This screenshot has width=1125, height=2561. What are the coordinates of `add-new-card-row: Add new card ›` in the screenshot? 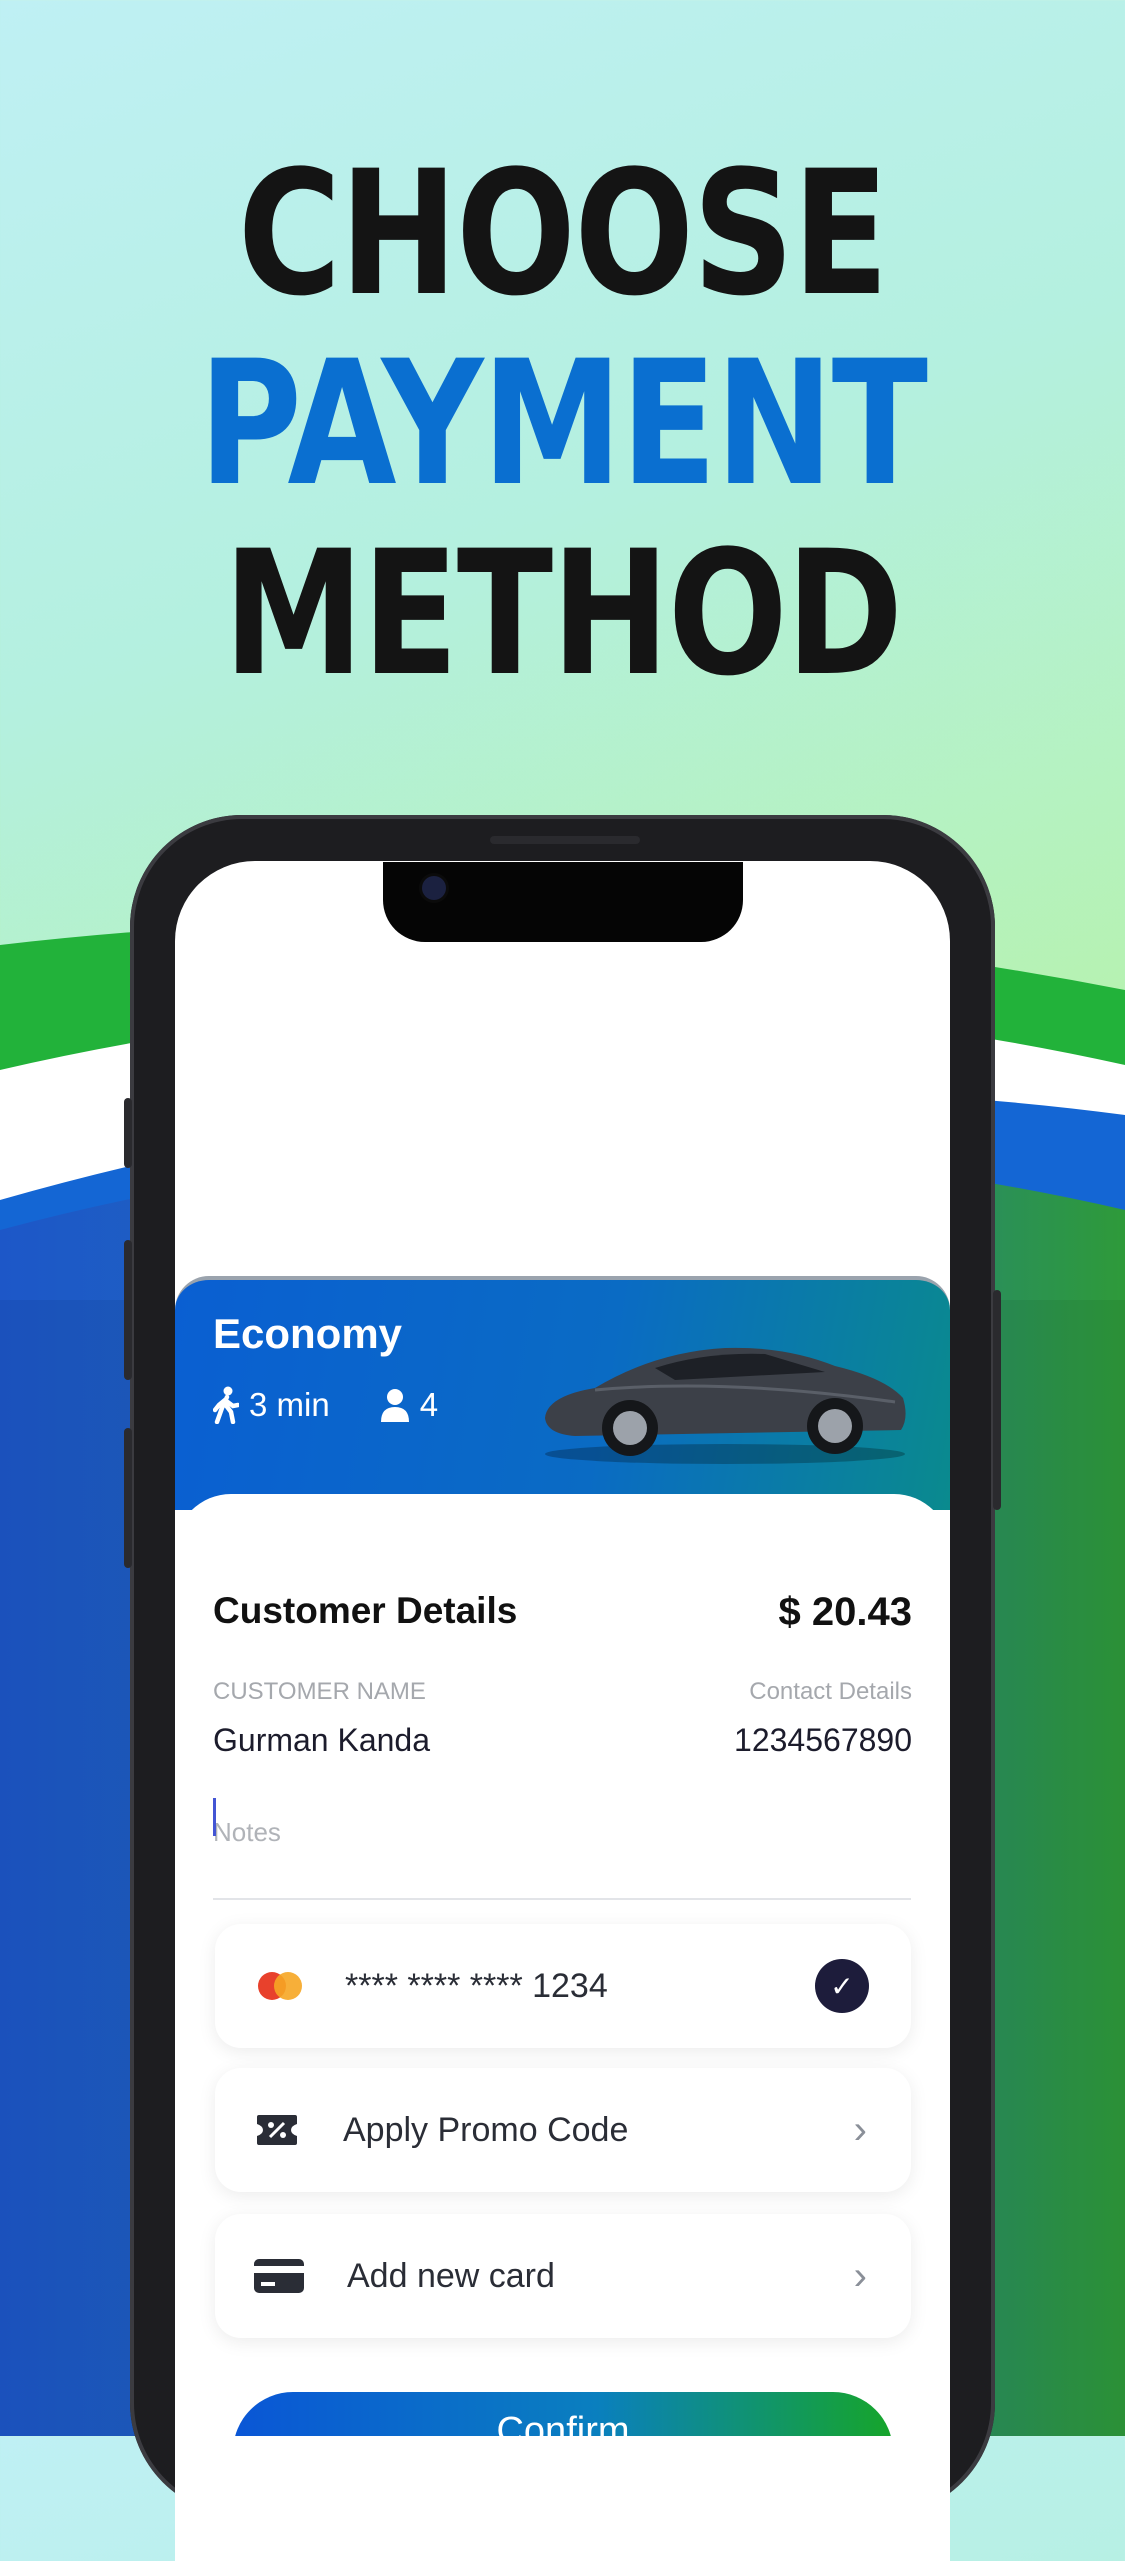 It's located at (563, 2276).